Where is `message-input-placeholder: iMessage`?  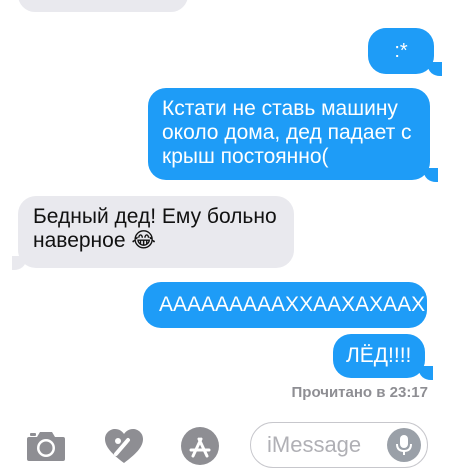
message-input-placeholder: iMessage is located at coordinates (314, 444).